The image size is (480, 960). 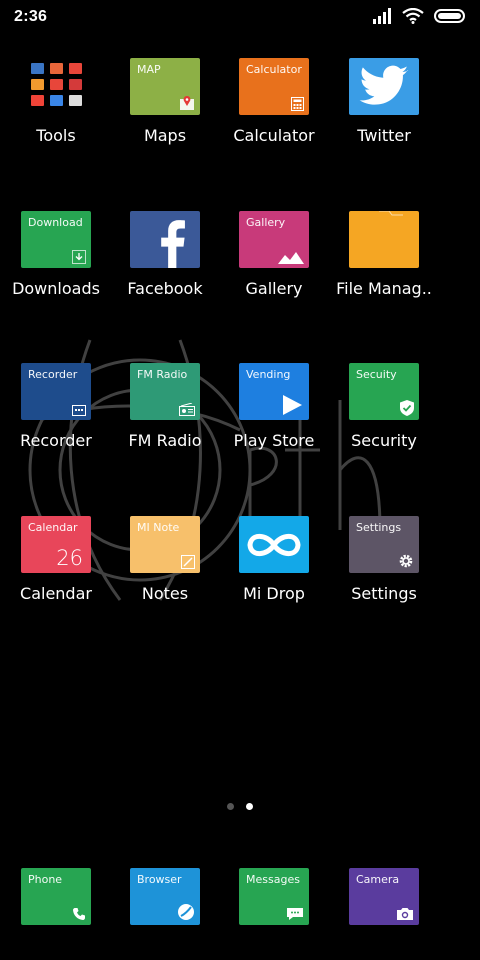 I want to click on twitter-tile, so click(x=384, y=86).